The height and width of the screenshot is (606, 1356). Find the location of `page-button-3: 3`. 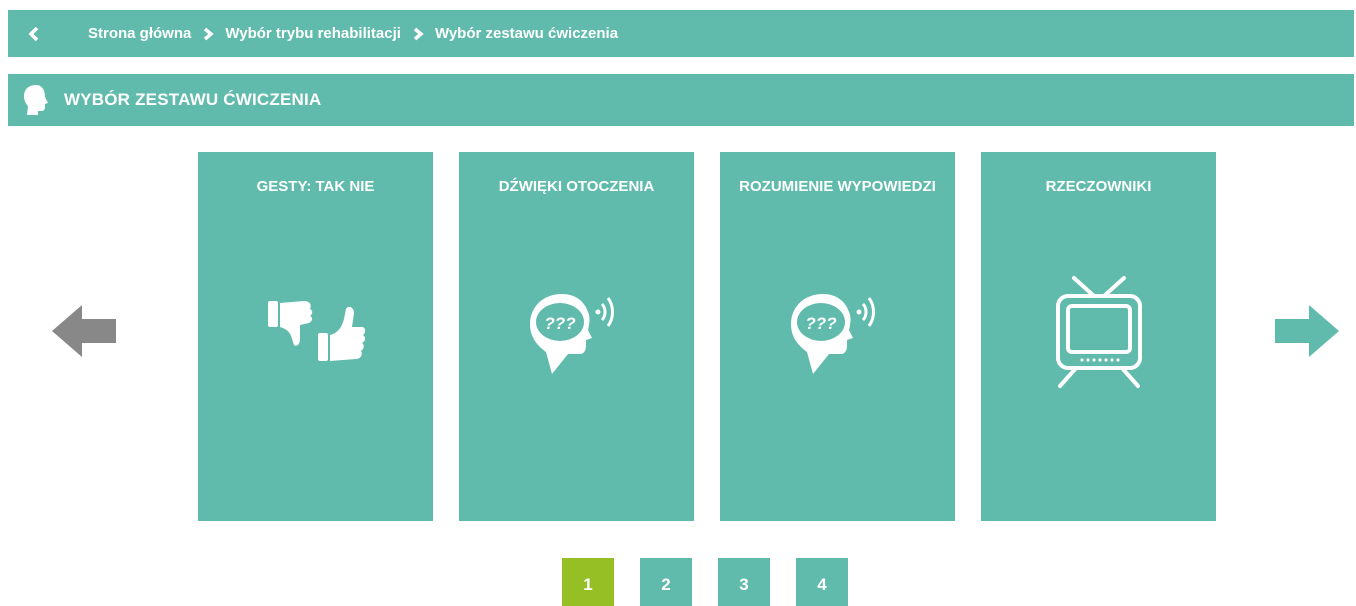

page-button-3: 3 is located at coordinates (744, 582).